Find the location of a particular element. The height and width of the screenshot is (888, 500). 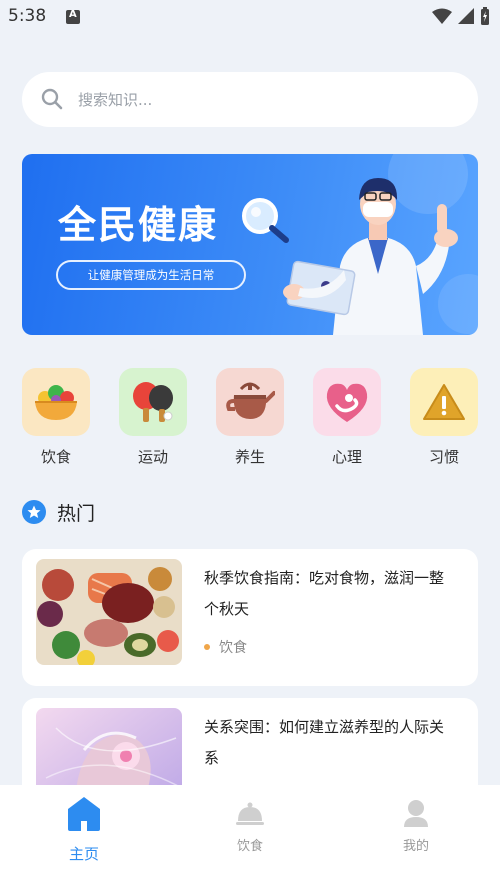

category-sport: 运动 is located at coordinates (153, 417).